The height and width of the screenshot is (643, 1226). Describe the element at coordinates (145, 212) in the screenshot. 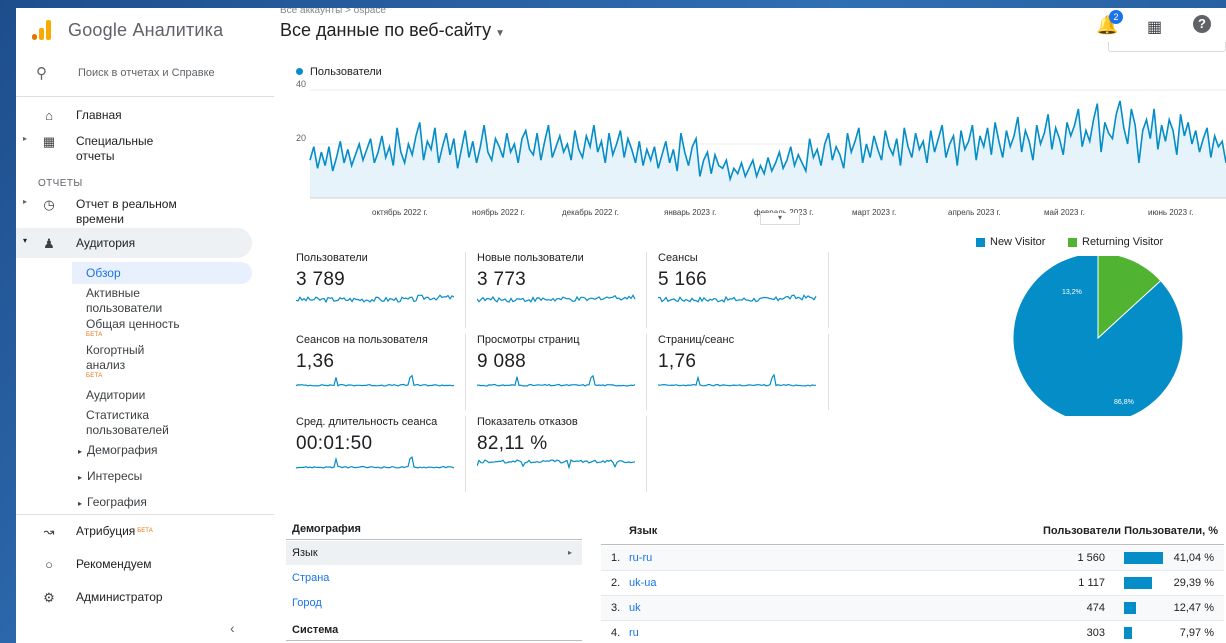

I see `sidebar-item-realtime: ▸ ◷ Отчет в реальном времени` at that location.